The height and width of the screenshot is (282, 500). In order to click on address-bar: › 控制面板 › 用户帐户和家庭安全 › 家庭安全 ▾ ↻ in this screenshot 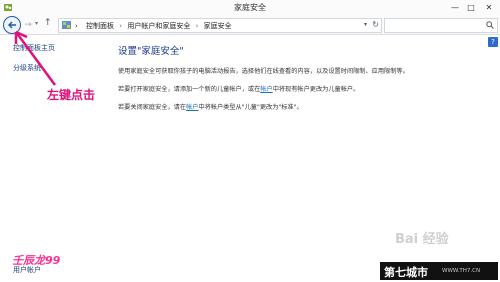, I will do `click(220, 25)`.